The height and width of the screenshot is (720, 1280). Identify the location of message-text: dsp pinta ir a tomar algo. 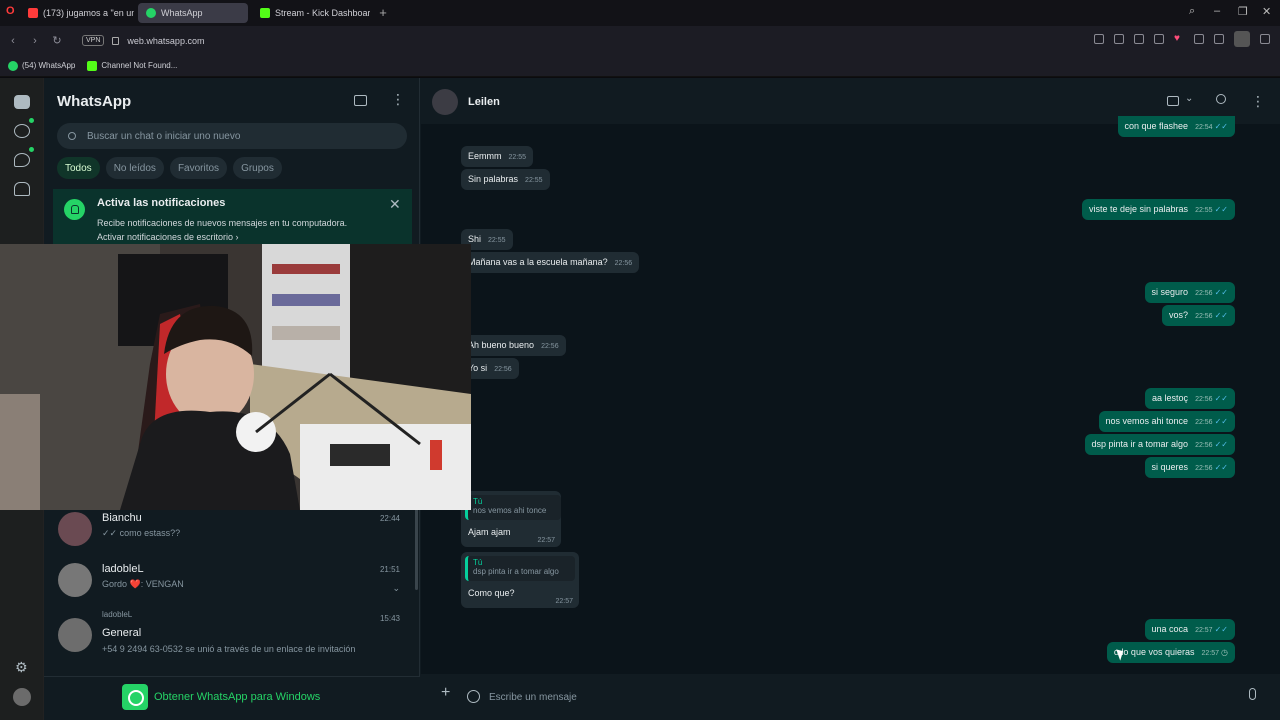
(1140, 444).